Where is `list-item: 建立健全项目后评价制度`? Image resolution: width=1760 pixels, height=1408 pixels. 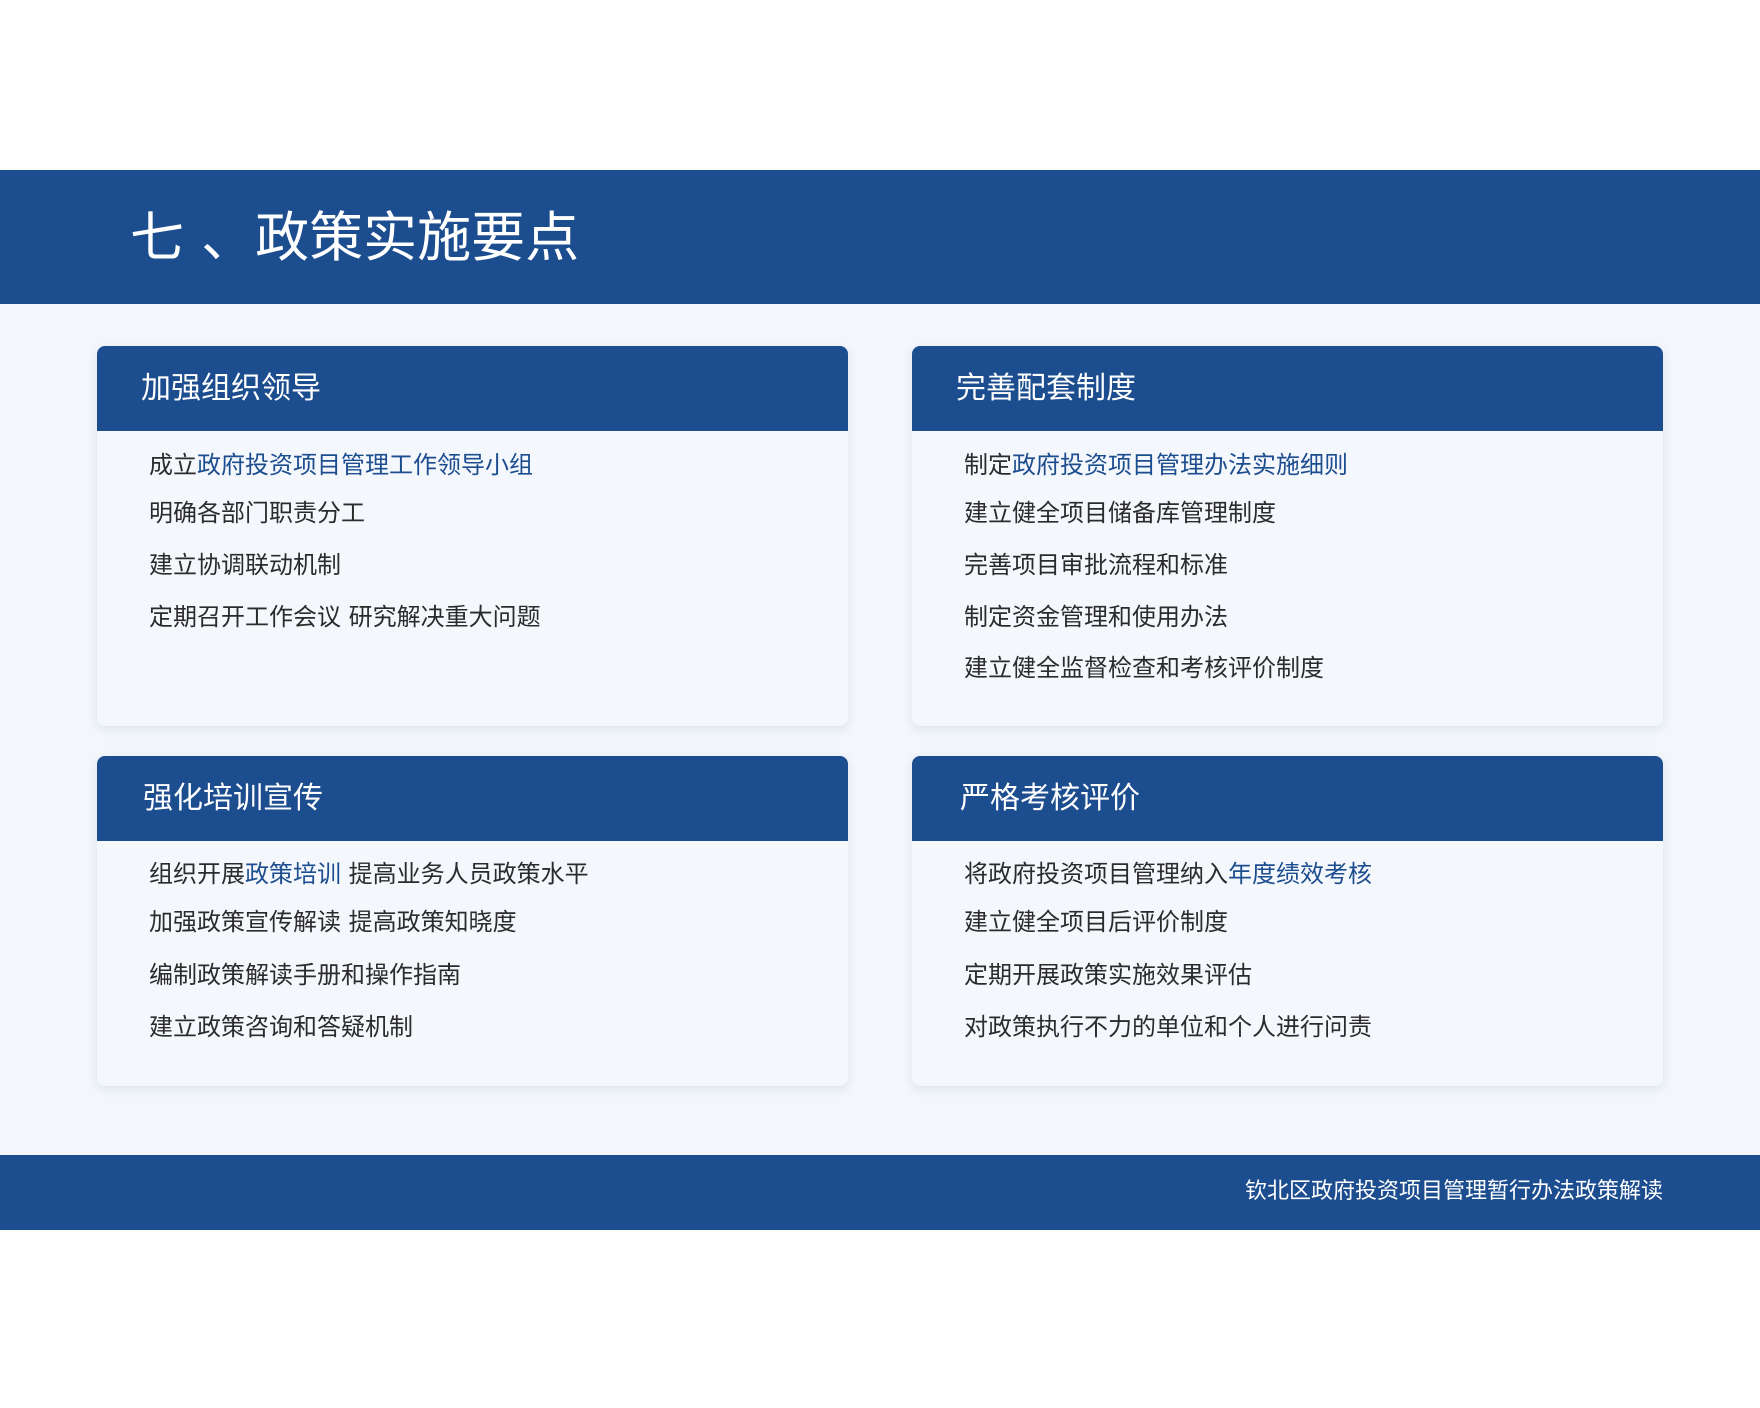 list-item: 建立健全项目后评价制度 is located at coordinates (1096, 922).